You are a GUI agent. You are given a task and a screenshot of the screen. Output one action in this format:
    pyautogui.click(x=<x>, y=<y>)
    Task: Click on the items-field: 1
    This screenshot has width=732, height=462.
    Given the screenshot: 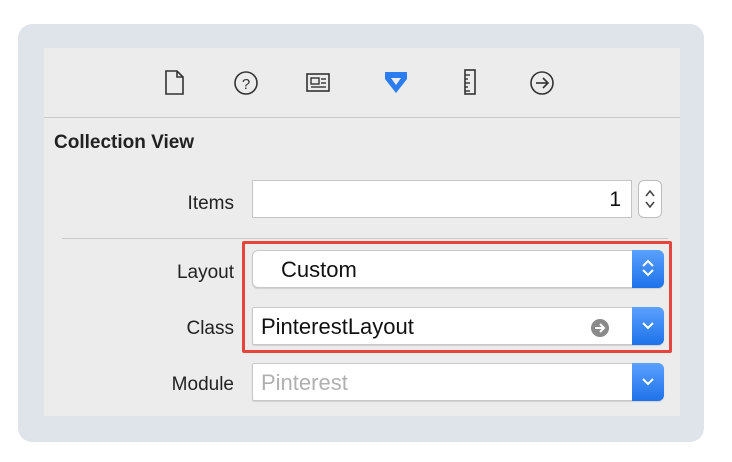 What is the action you would take?
    pyautogui.click(x=442, y=199)
    